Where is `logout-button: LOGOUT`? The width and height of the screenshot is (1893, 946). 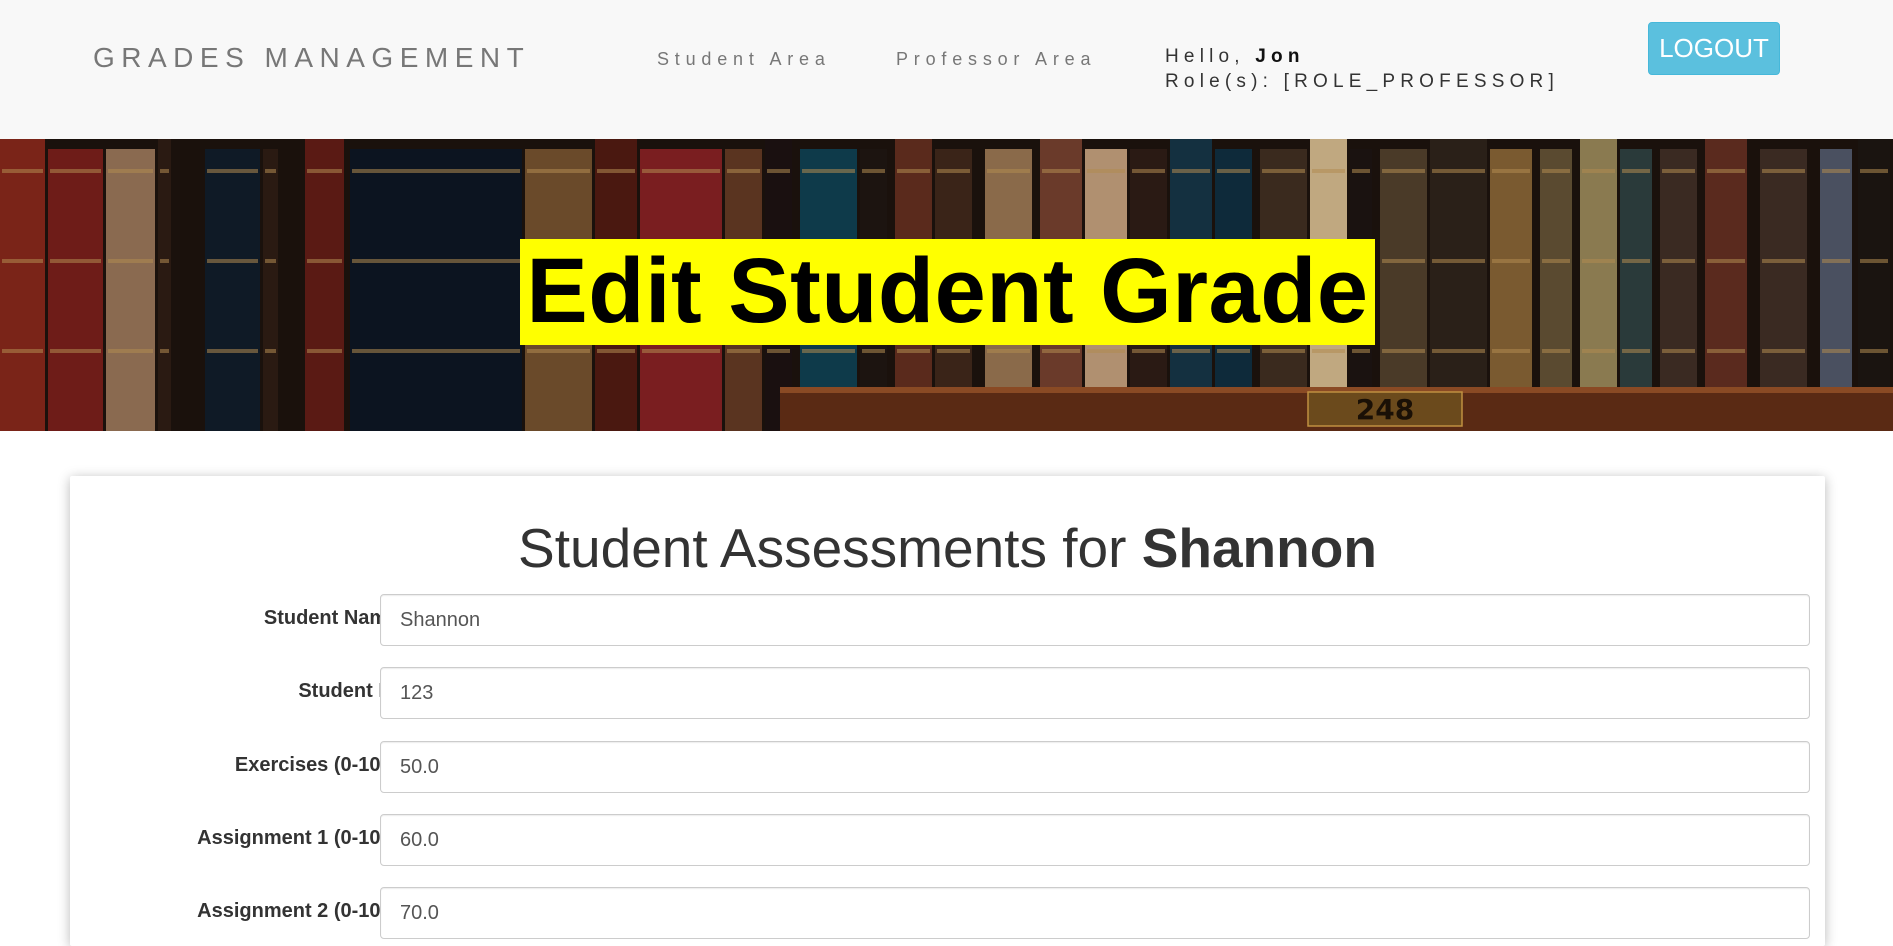 logout-button: LOGOUT is located at coordinates (1714, 48).